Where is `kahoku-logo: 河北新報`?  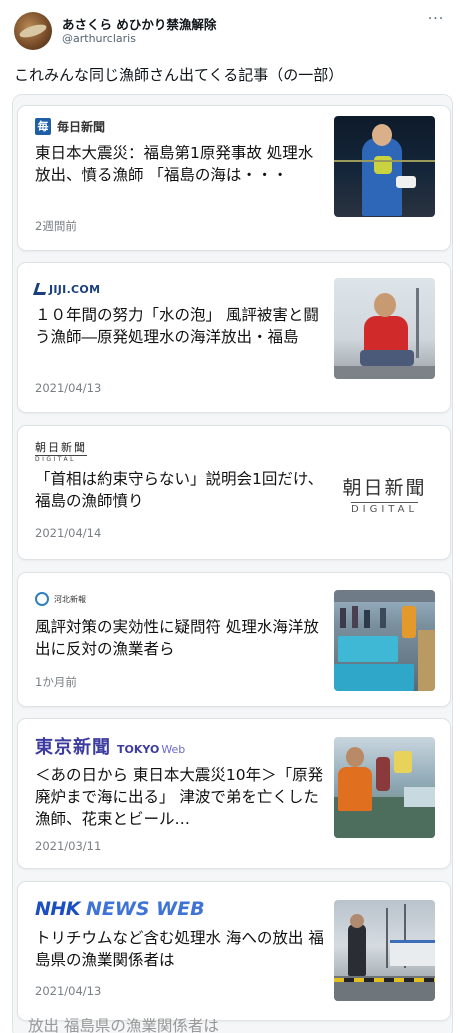
kahoku-logo: 河北新報 is located at coordinates (60, 599).